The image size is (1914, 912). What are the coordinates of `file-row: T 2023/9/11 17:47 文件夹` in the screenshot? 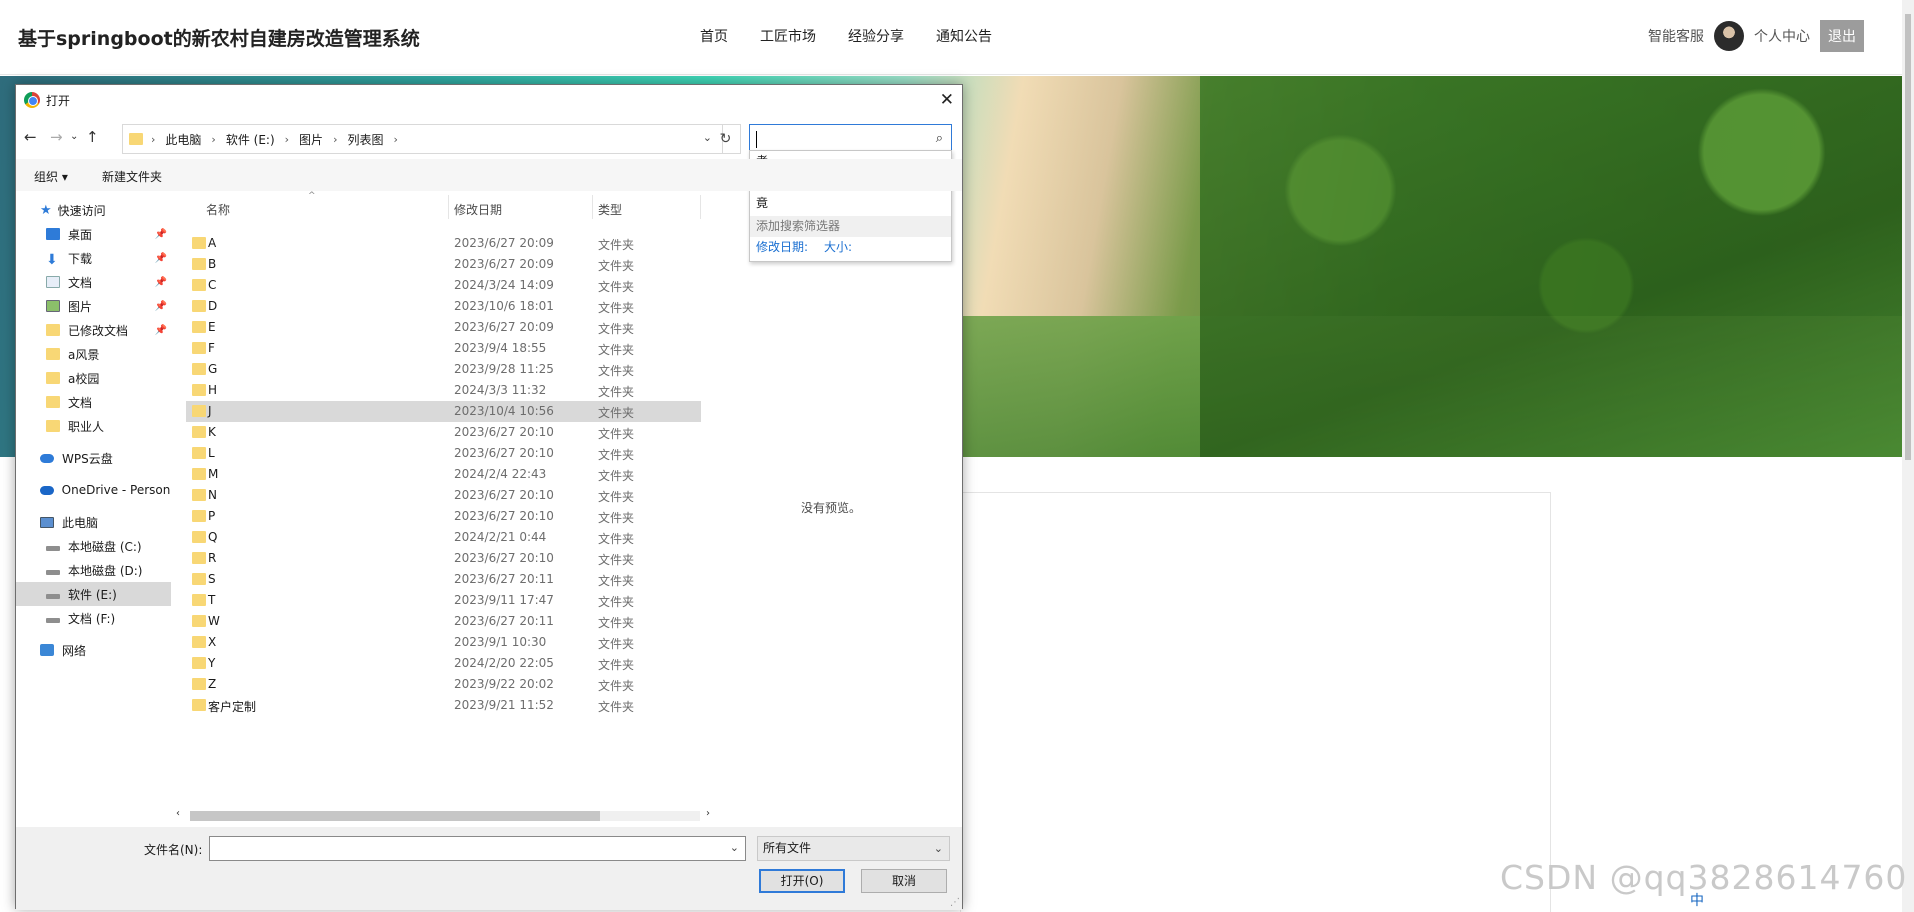 It's located at (443, 600).